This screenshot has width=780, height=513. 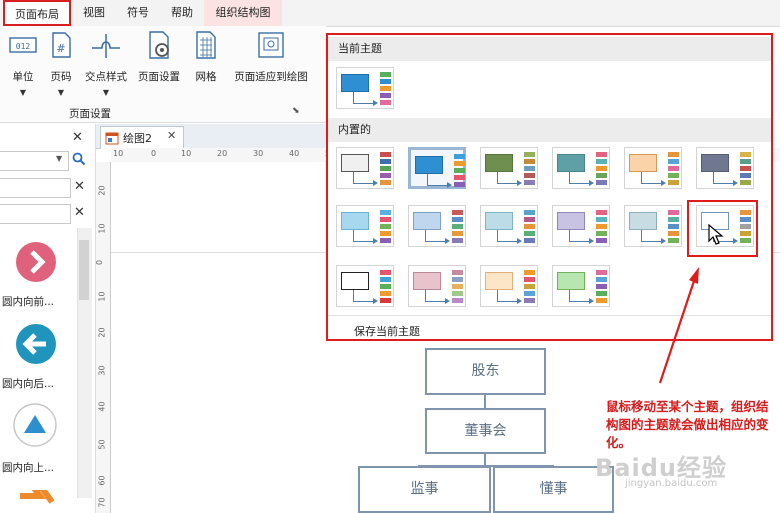 What do you see at coordinates (23, 71) in the screenshot?
I see `unit-button: 012 单位 ▼` at bounding box center [23, 71].